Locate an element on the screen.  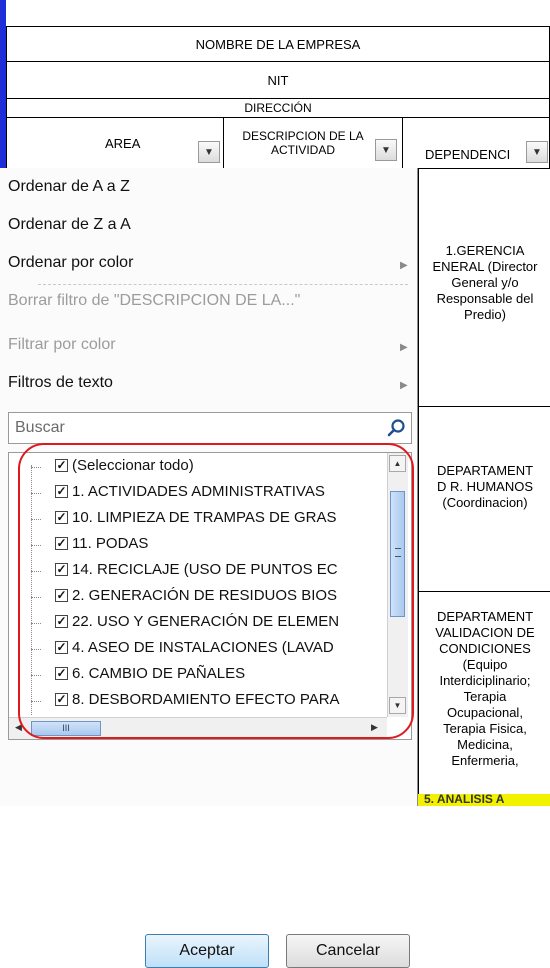
accept-button-label: Aceptar is located at coordinates (207, 950).